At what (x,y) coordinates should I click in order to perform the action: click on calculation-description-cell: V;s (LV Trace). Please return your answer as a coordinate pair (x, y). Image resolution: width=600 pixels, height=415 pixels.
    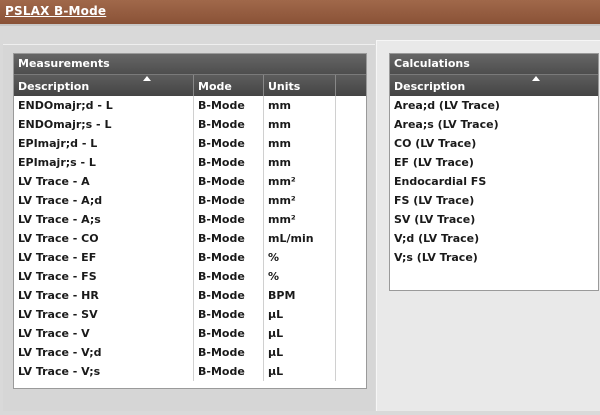
    Looking at the image, I should click on (436, 257).